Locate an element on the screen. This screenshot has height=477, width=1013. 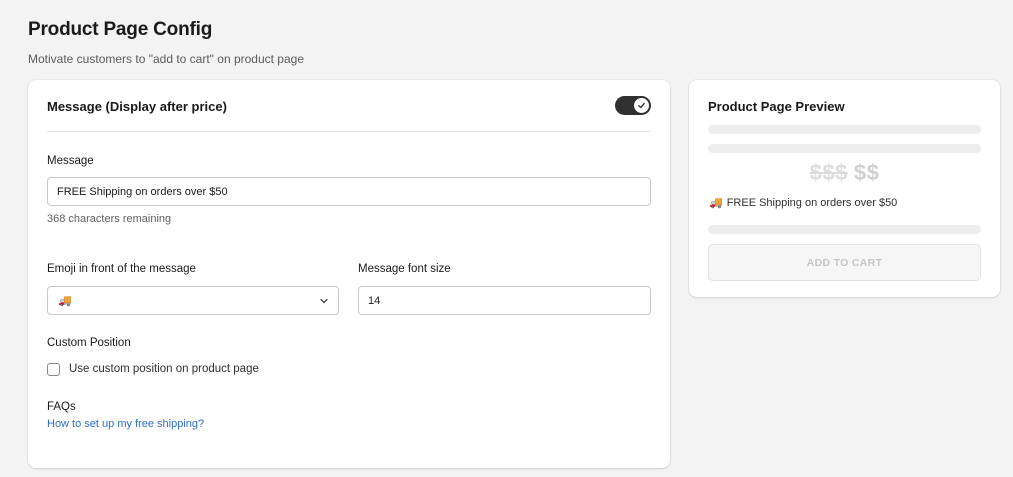
header-divider is located at coordinates (349, 131).